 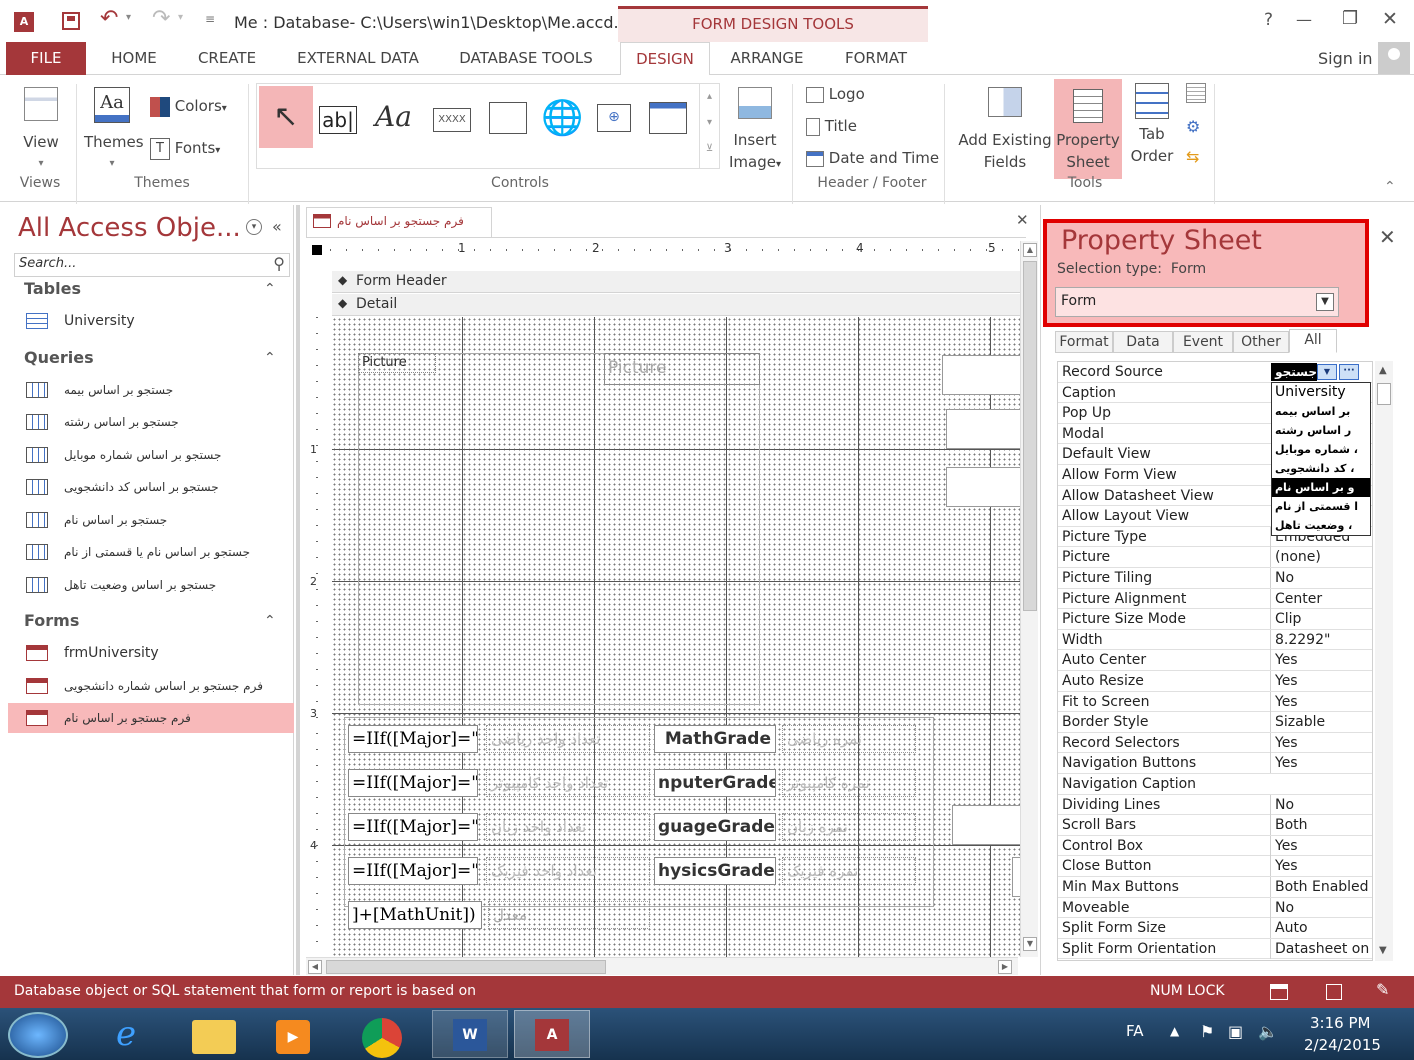 What do you see at coordinates (1261, 342) in the screenshot?
I see `tab-other: Other` at bounding box center [1261, 342].